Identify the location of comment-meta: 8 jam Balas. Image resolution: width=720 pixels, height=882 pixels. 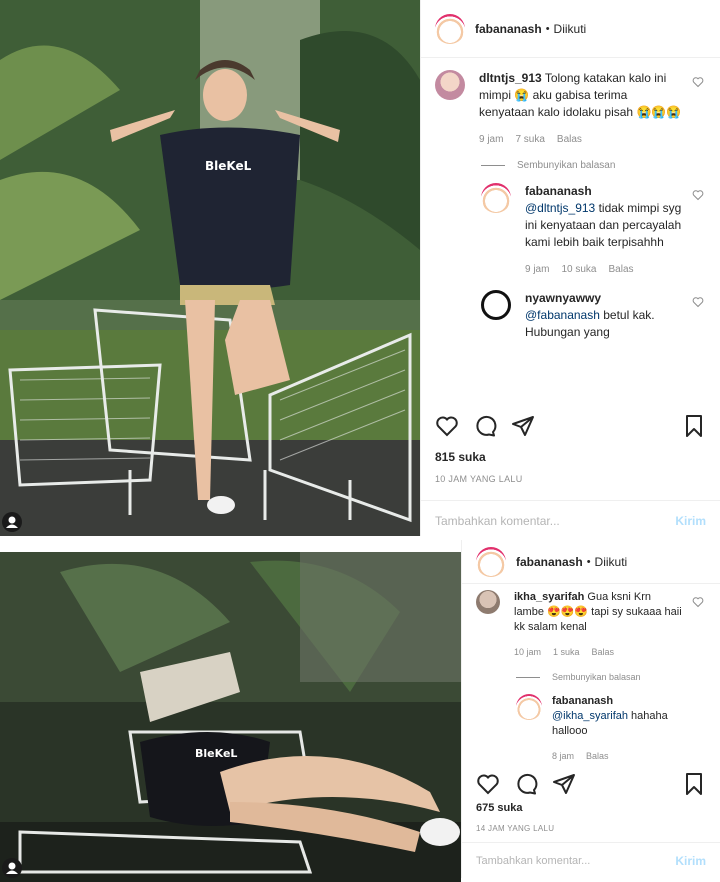
(617, 756).